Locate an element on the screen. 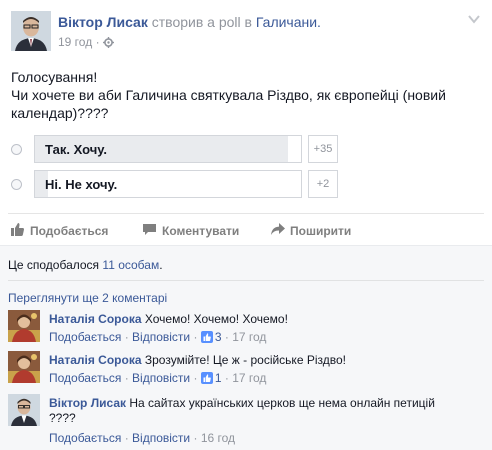 This screenshot has width=492, height=450. likes-count-link: 11 особам is located at coordinates (130, 265).